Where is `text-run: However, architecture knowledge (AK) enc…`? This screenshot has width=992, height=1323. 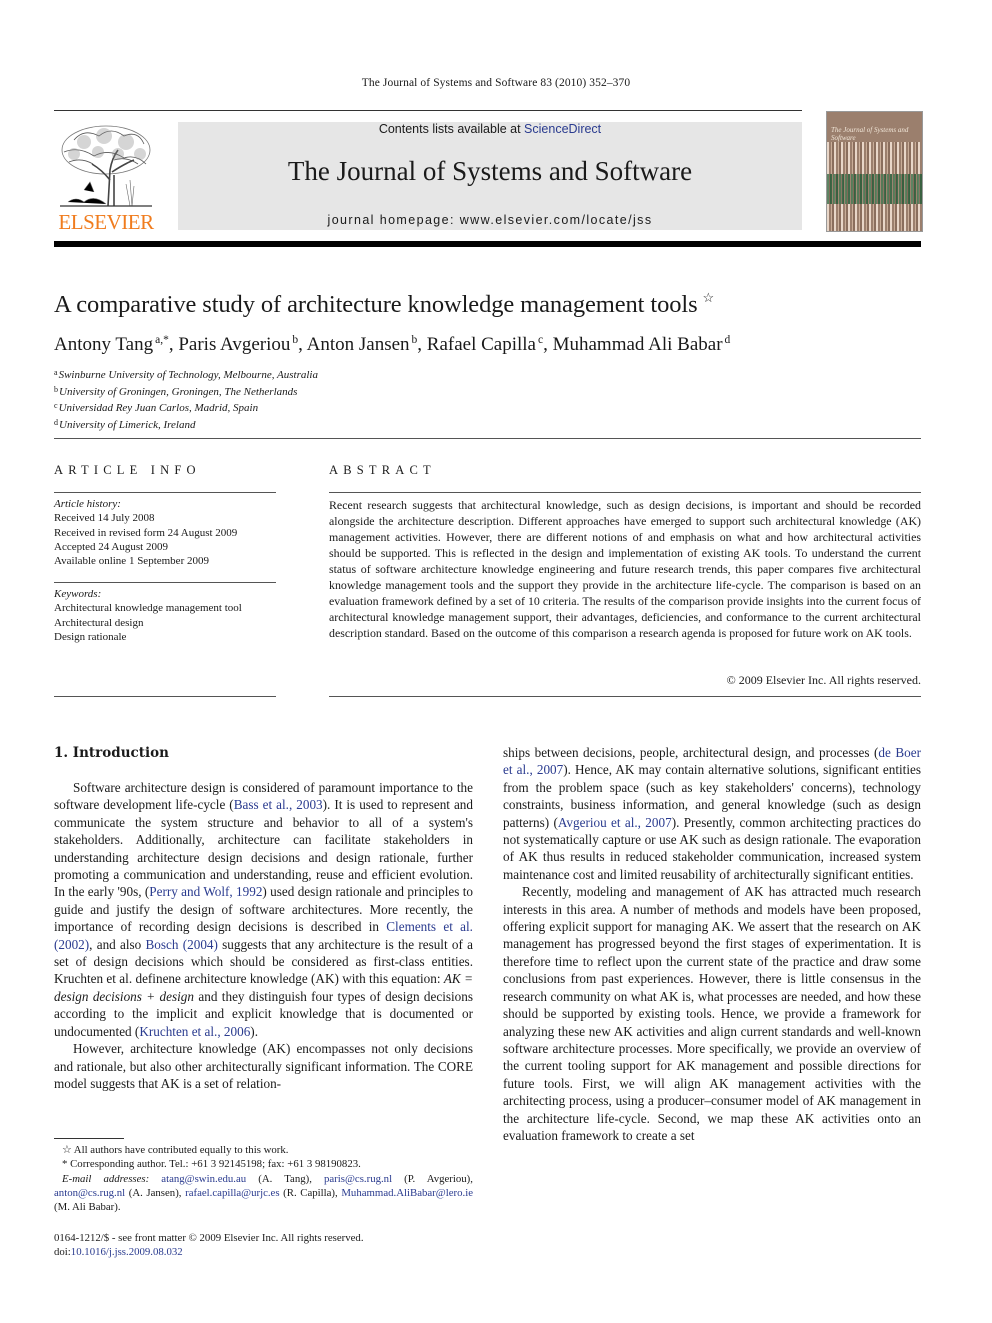 text-run: However, architecture knowledge (AK) enc… is located at coordinates (263, 1066).